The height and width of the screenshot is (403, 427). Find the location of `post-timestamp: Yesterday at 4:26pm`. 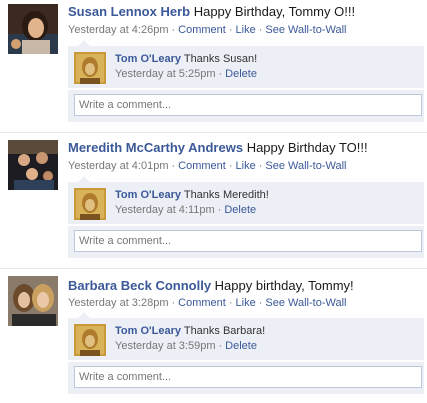

post-timestamp: Yesterday at 4:26pm is located at coordinates (118, 30).